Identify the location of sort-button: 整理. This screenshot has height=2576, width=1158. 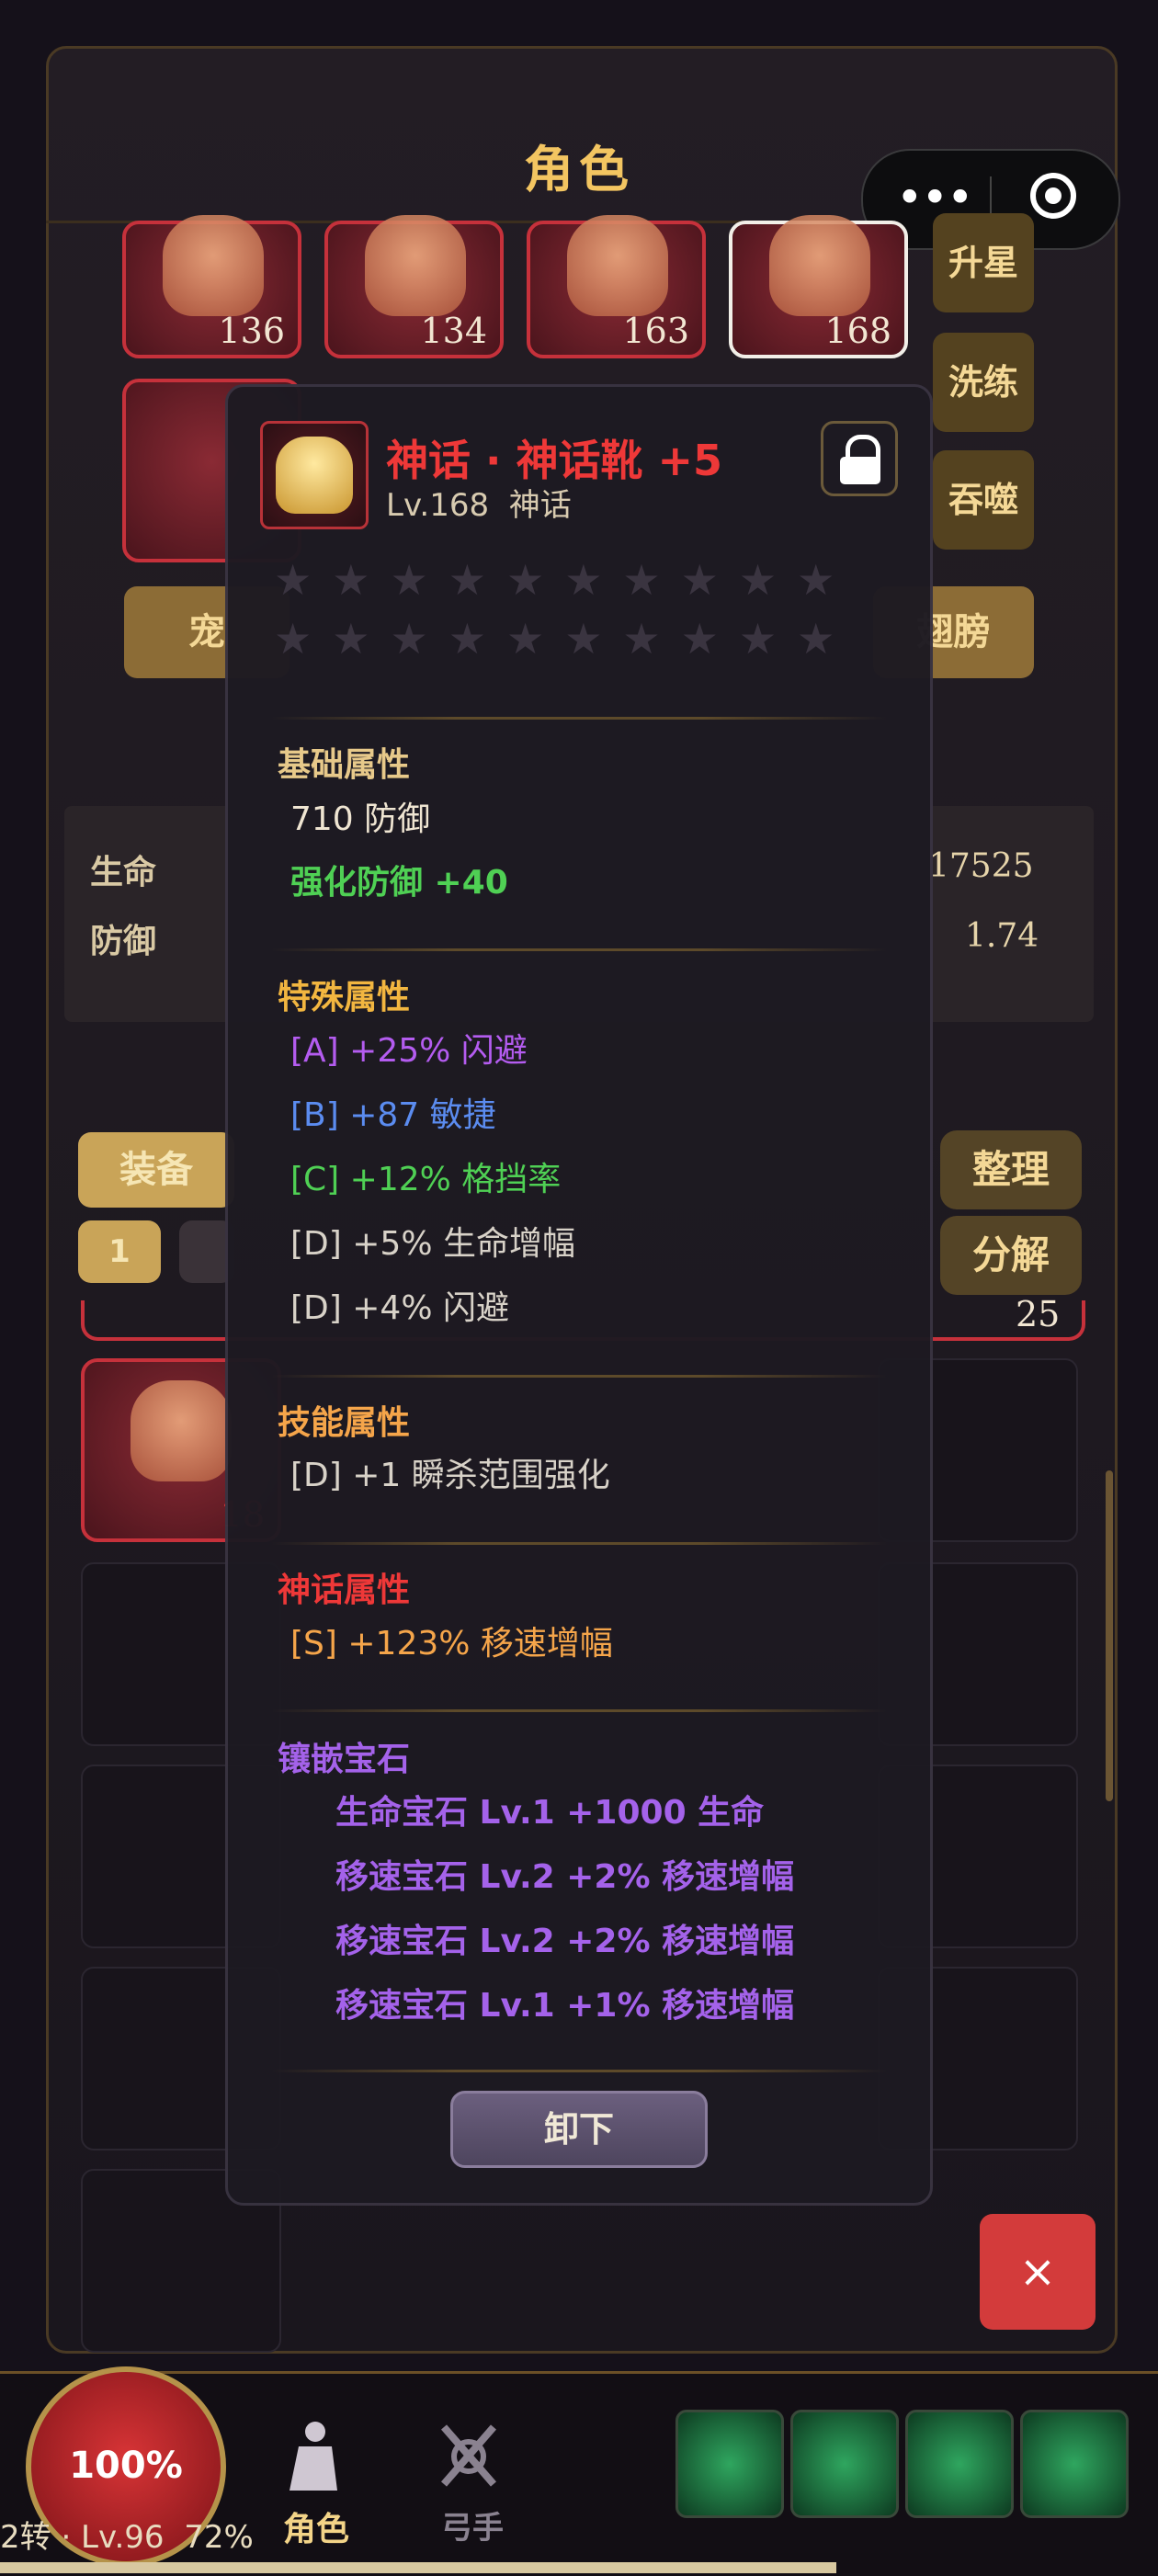
(1011, 1169).